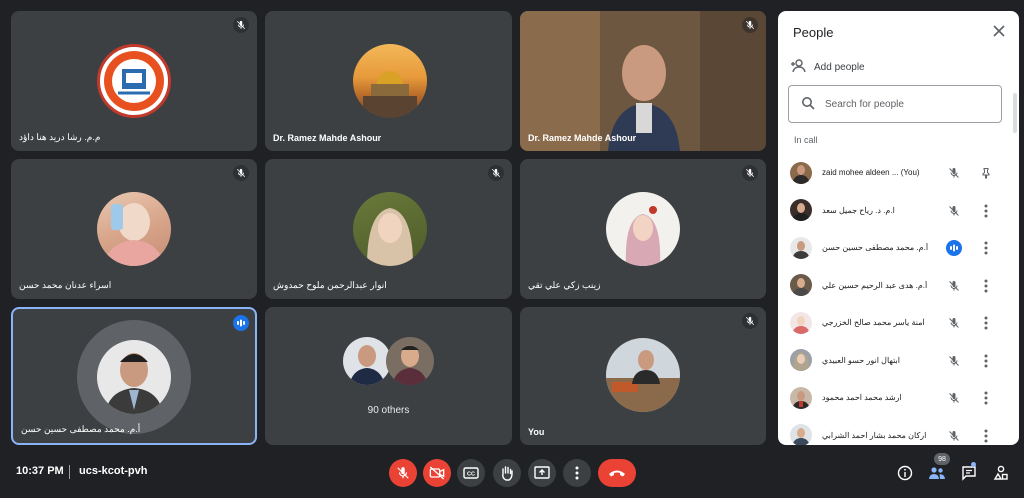 This screenshot has height=498, width=1024. I want to click on control-bar: 10:37 PM ucs-kcot-pvh CC 98, so click(512, 473).